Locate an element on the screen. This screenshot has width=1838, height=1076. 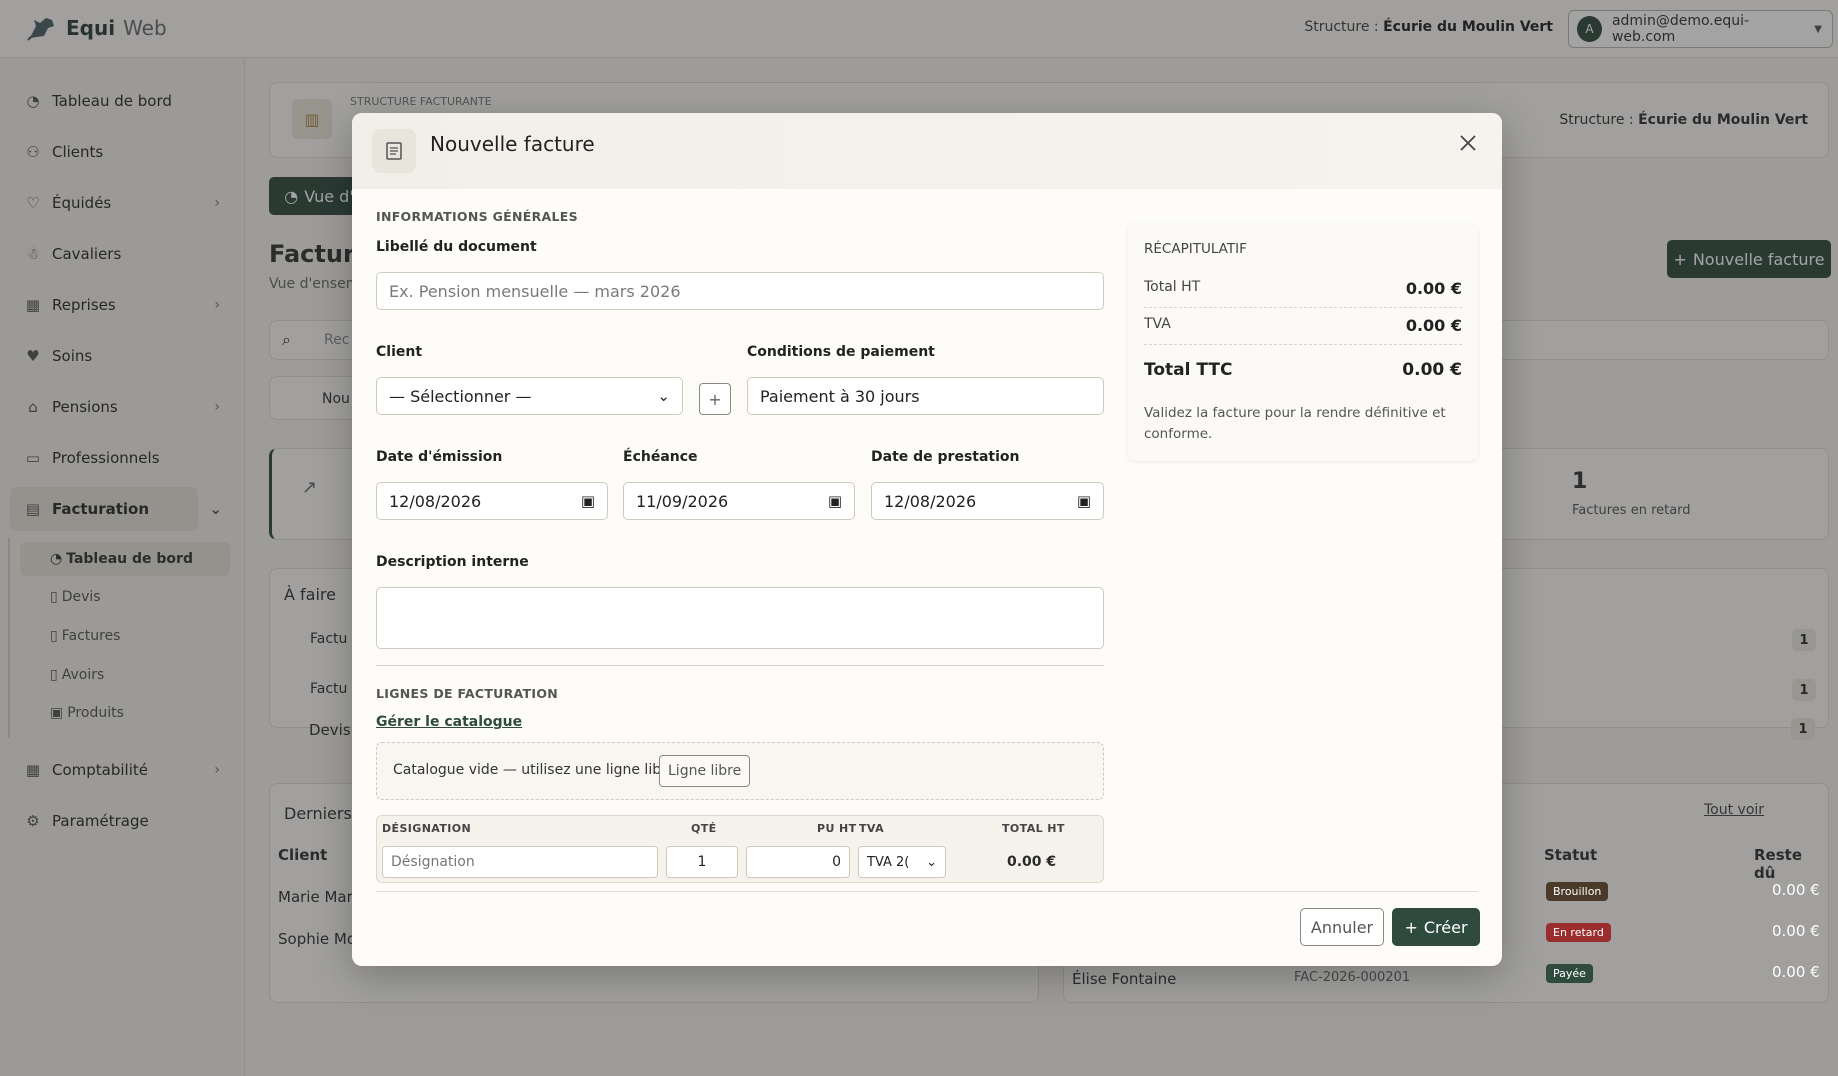
client-select-value: — Sélectionner — is located at coordinates (460, 396).